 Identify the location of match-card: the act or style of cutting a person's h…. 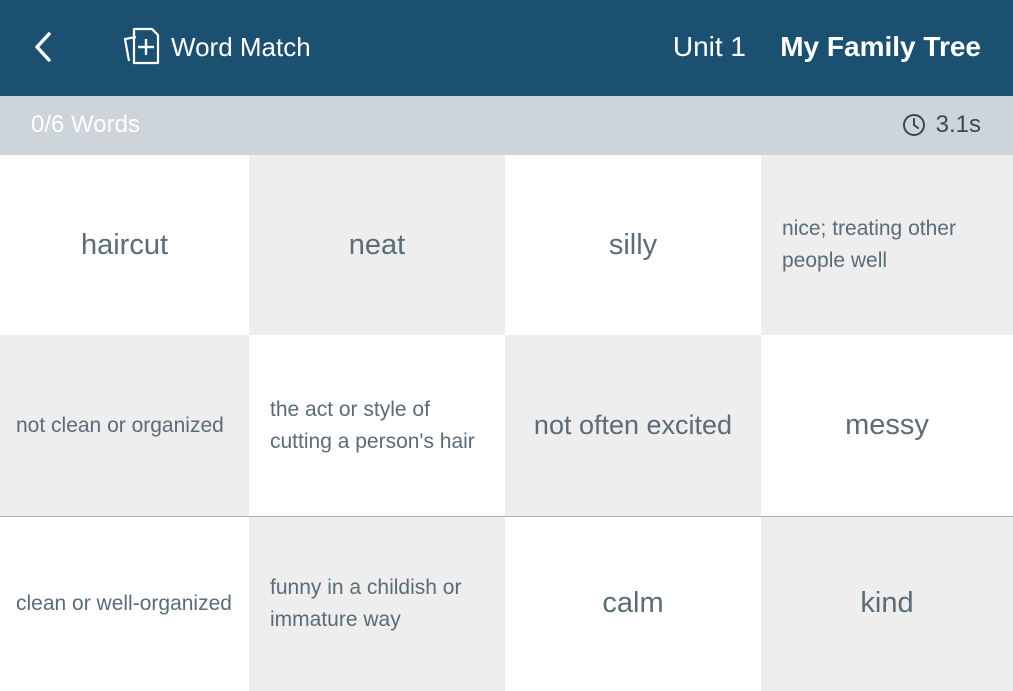
(377, 425).